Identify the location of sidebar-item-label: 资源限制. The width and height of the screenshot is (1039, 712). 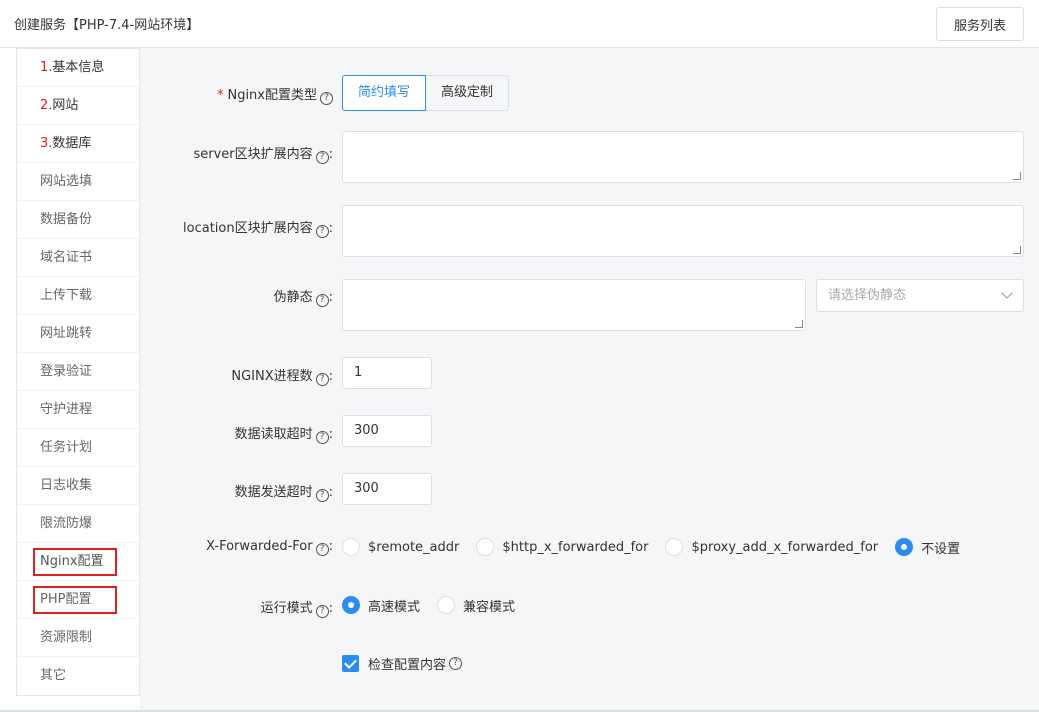
(66, 637).